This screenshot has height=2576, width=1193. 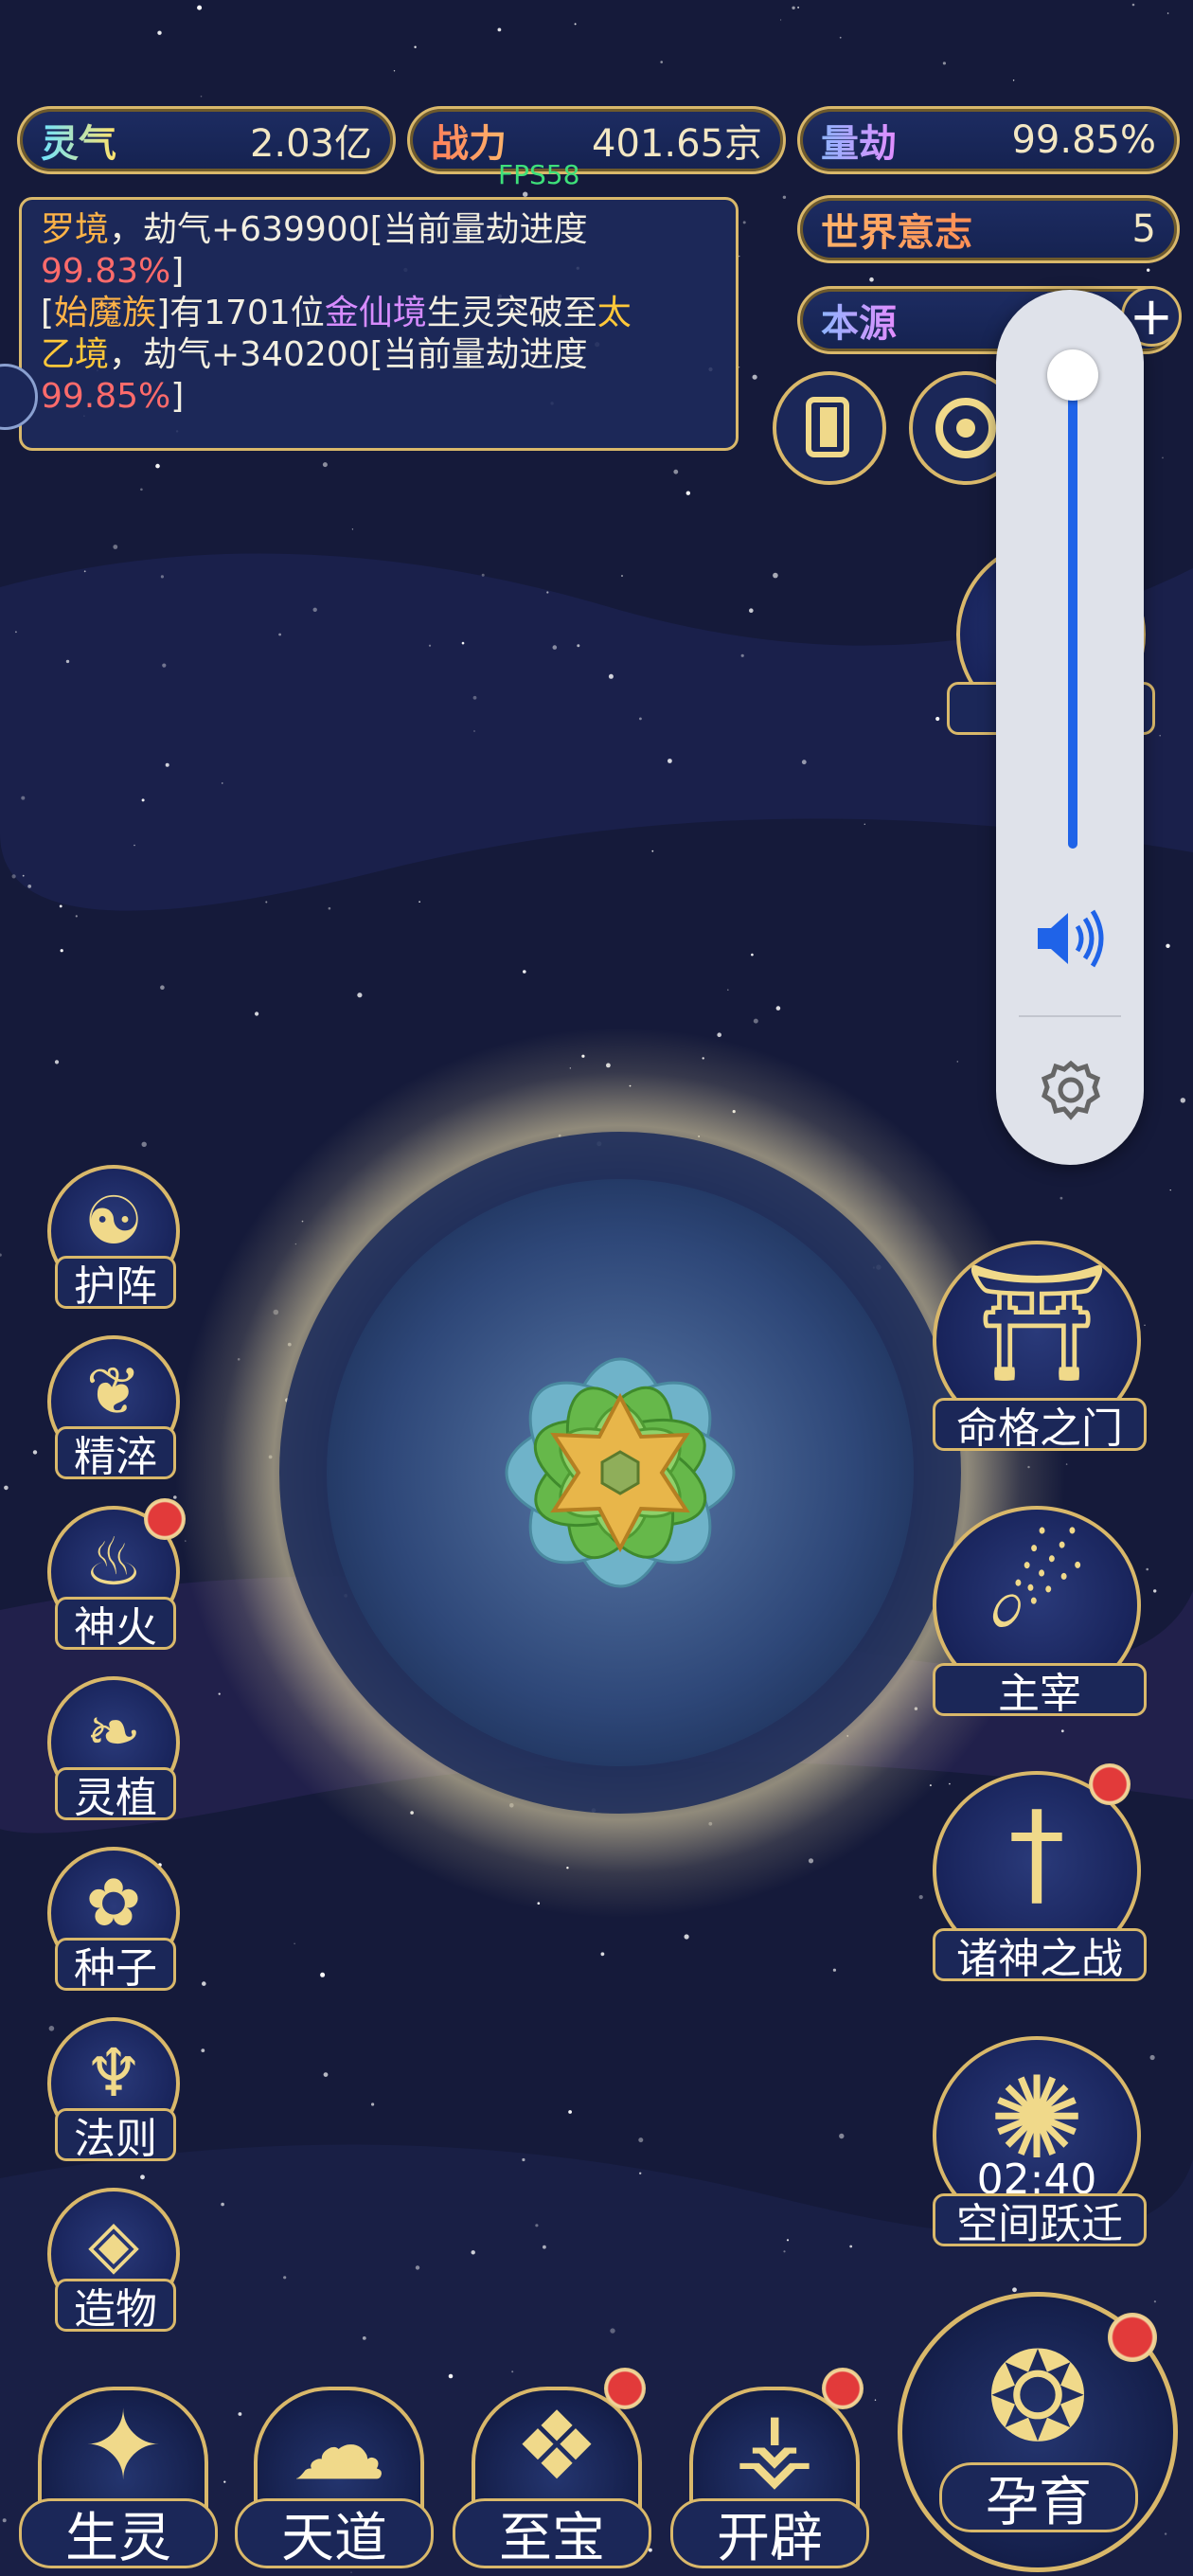 I want to click on liangjie-value: 99.85%, so click(x=1083, y=140).